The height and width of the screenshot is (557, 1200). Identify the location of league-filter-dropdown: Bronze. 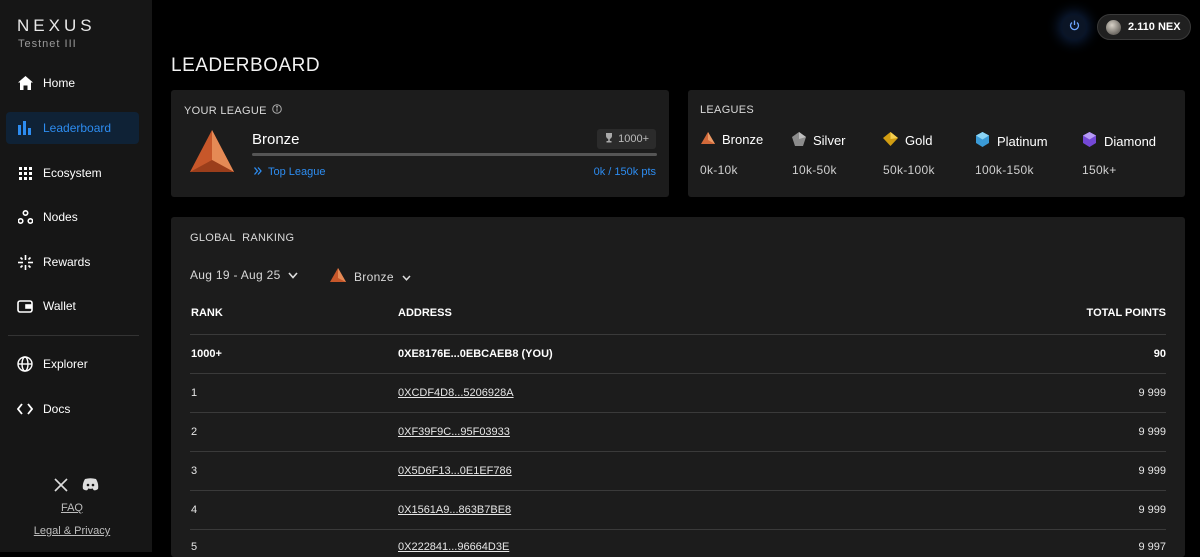
(370, 276).